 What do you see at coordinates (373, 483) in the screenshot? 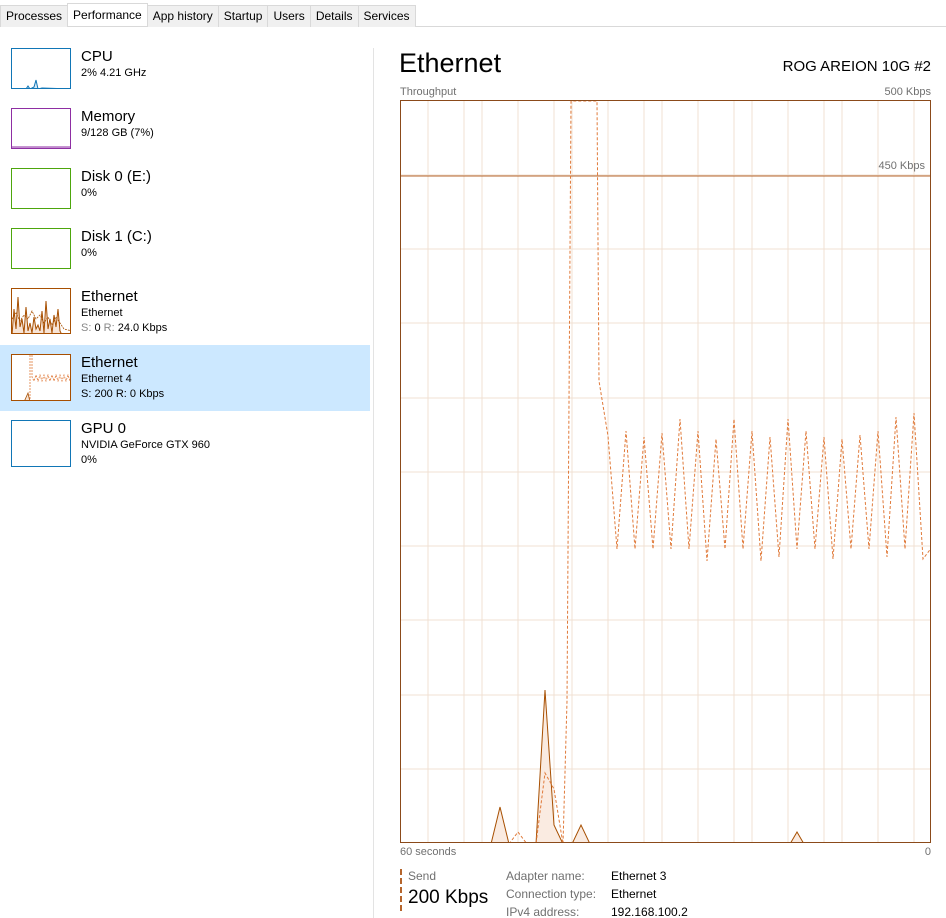
I see `panel-divider` at bounding box center [373, 483].